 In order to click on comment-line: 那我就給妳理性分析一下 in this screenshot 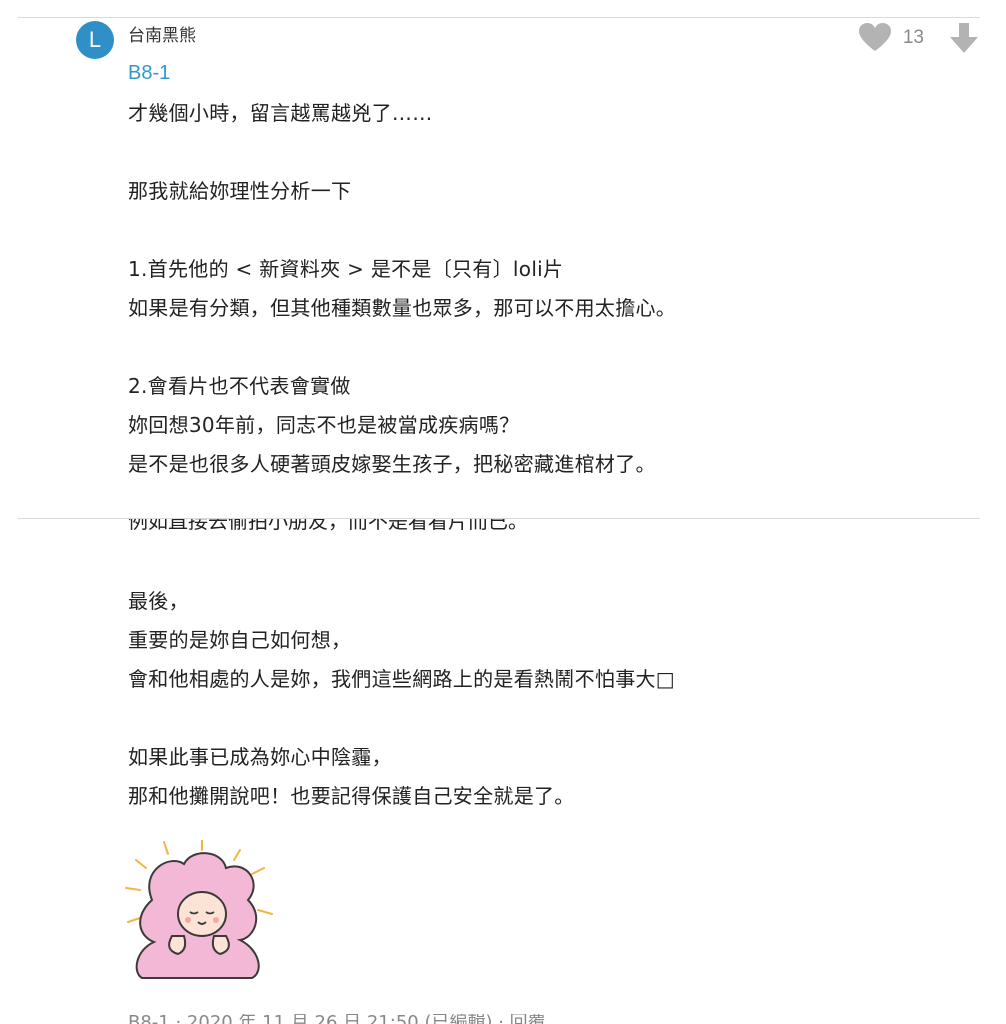, I will do `click(240, 191)`.